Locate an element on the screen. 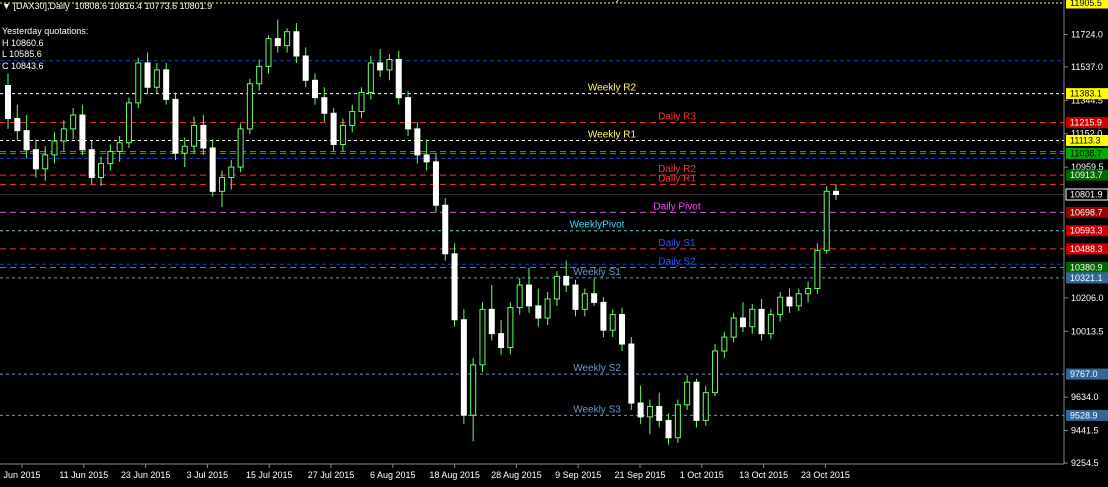  x-tick-label-4: 15 Jul 2015 is located at coordinates (269, 475).